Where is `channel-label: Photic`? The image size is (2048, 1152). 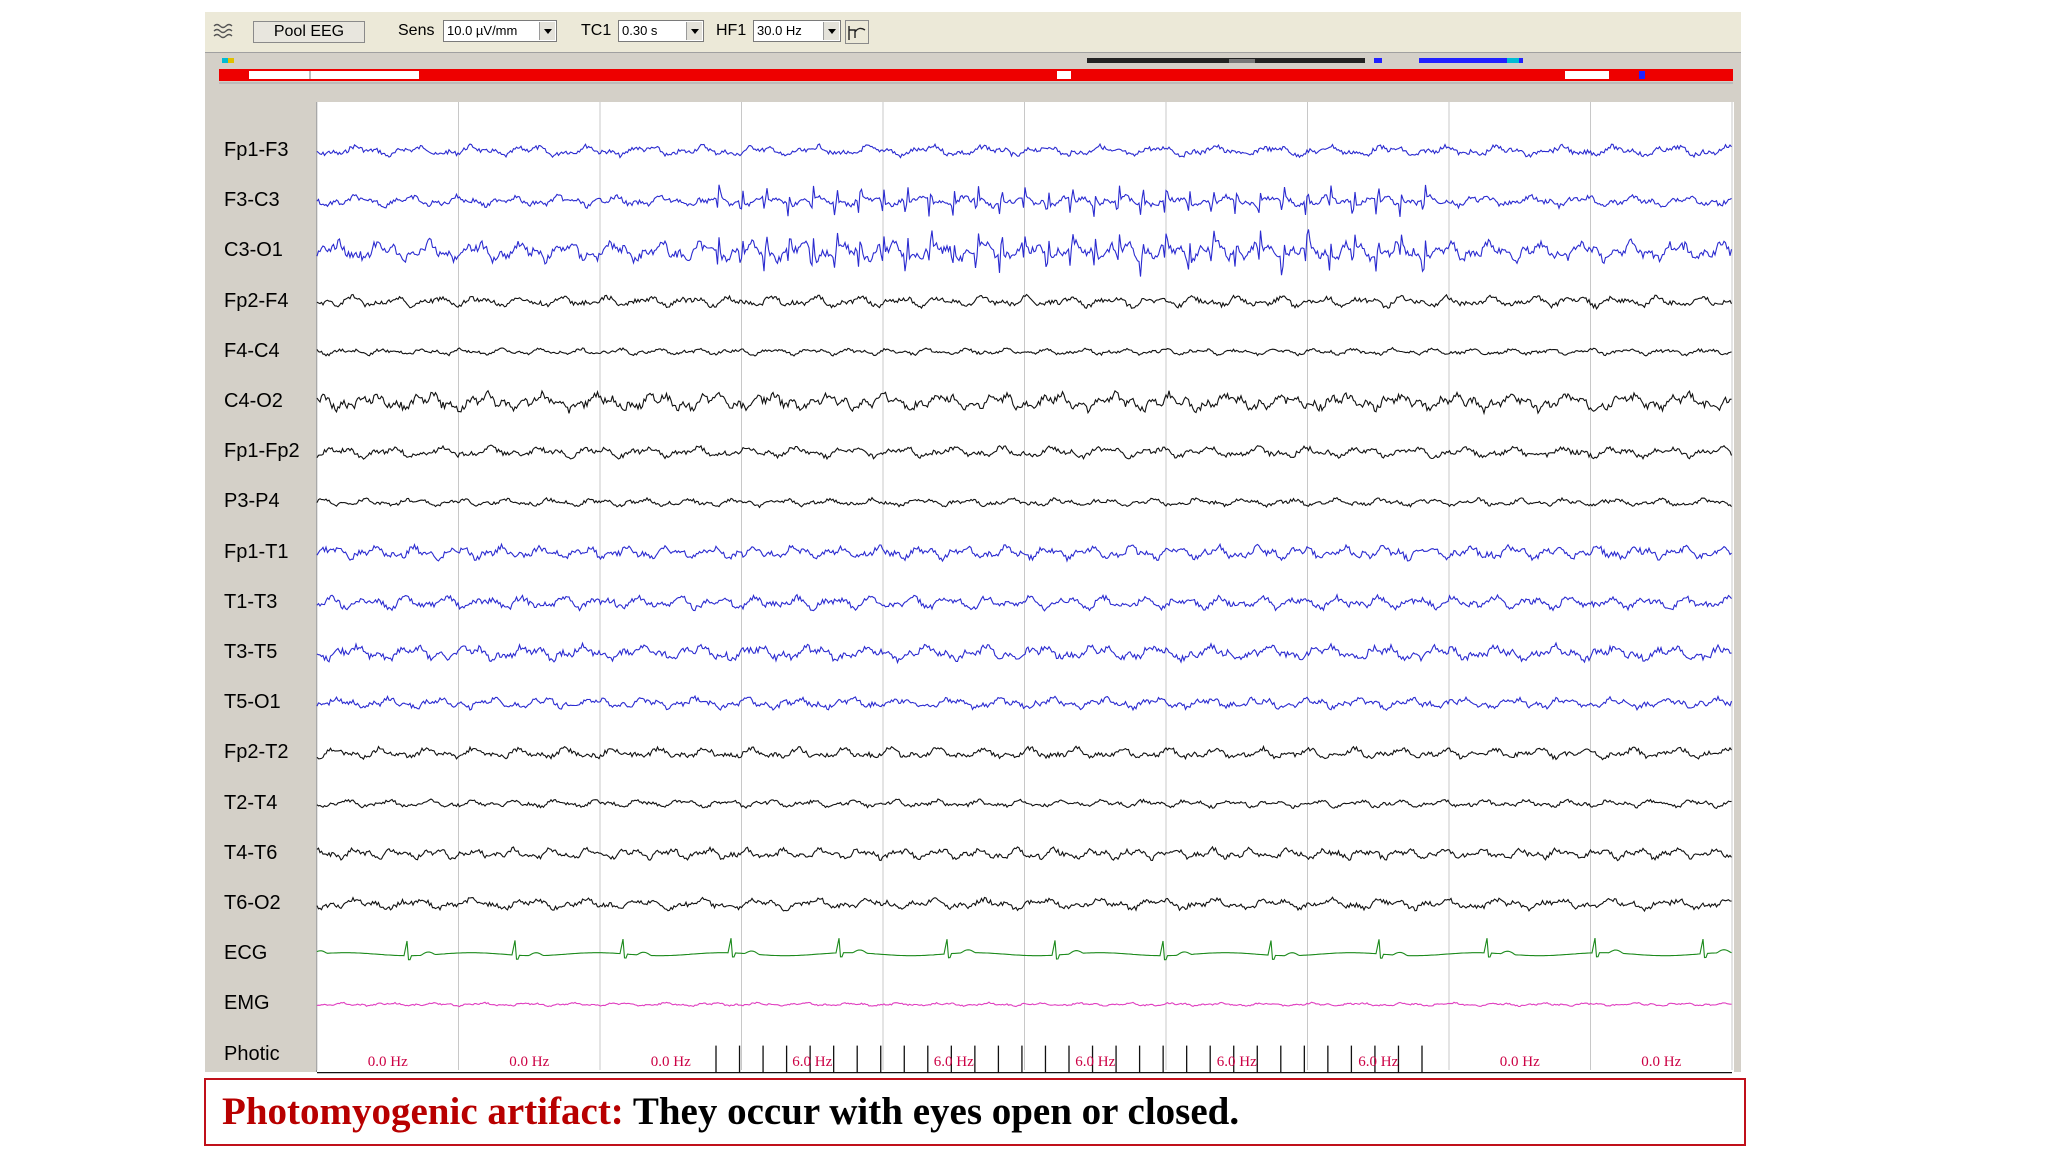
channel-label: Photic is located at coordinates (252, 1054).